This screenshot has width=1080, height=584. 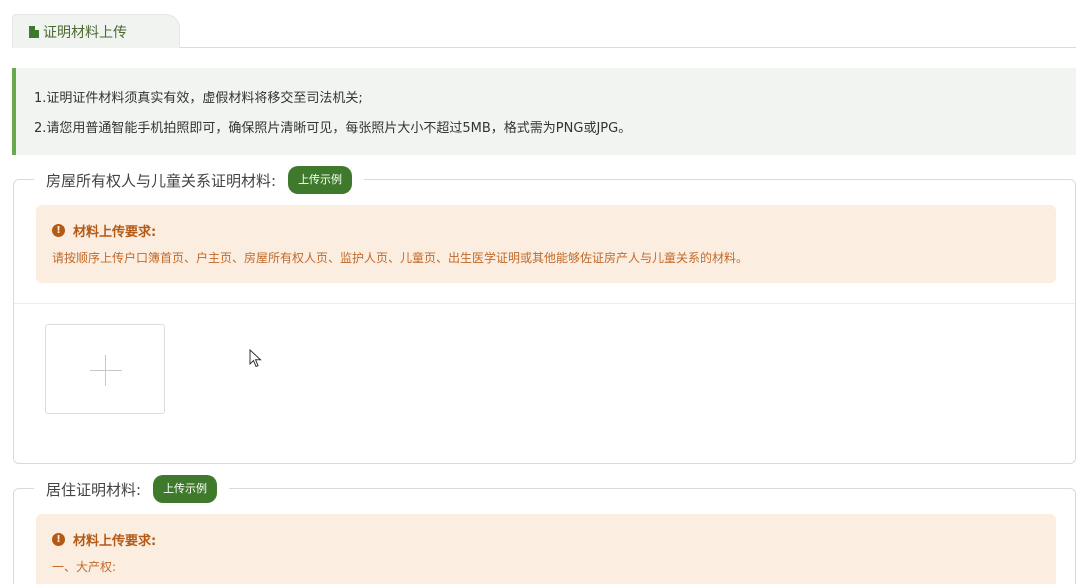 I want to click on section-legend: 房屋所有权人与儿童关系证明材料: 上传示例, so click(x=199, y=180).